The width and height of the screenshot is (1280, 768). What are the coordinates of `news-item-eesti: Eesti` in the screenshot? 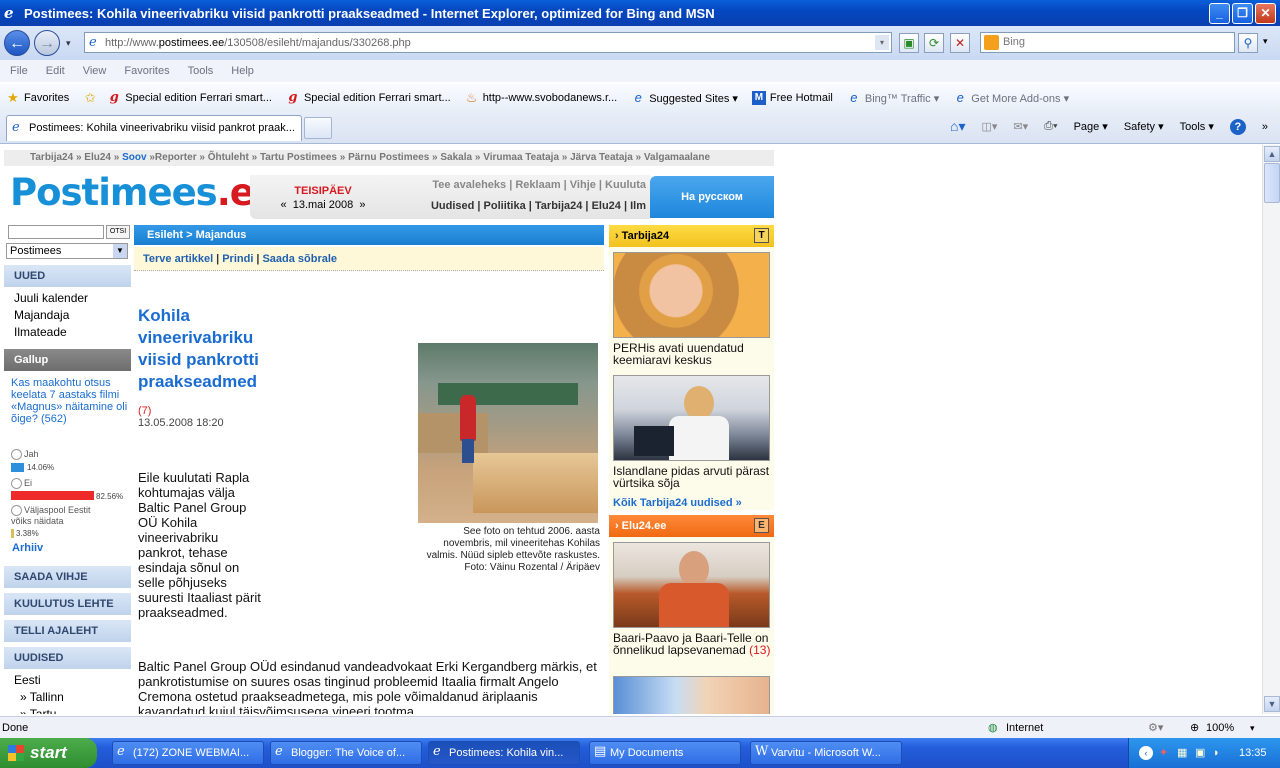 It's located at (39, 680).